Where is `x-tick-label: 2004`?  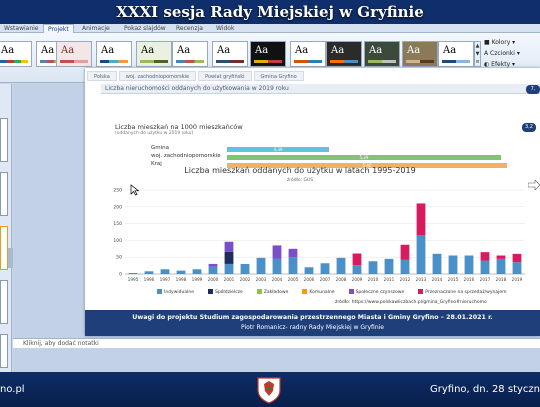 x-tick-label: 2004 is located at coordinates (277, 279).